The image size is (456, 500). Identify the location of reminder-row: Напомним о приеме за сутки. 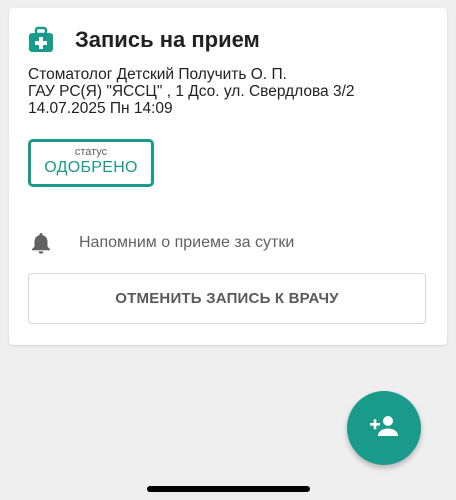
(162, 243).